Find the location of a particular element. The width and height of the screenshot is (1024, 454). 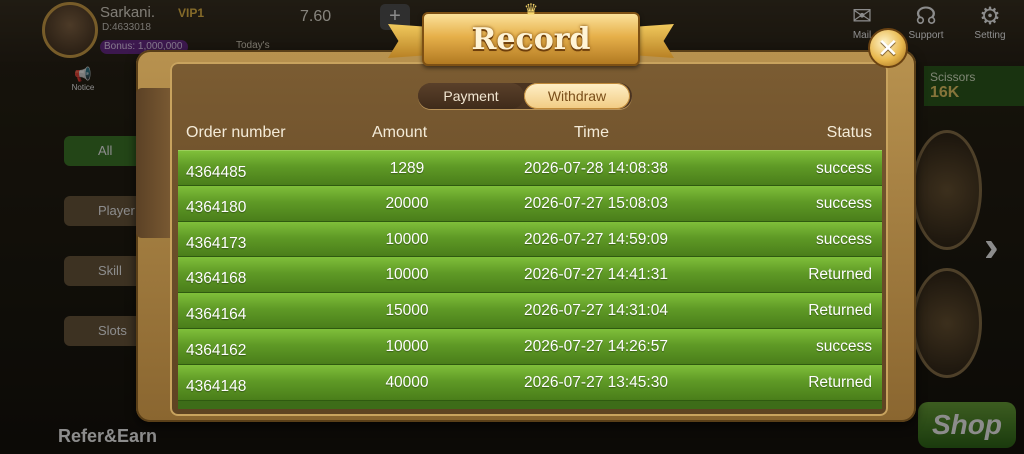

table-header: Order number Amount Time Status is located at coordinates (530, 135).